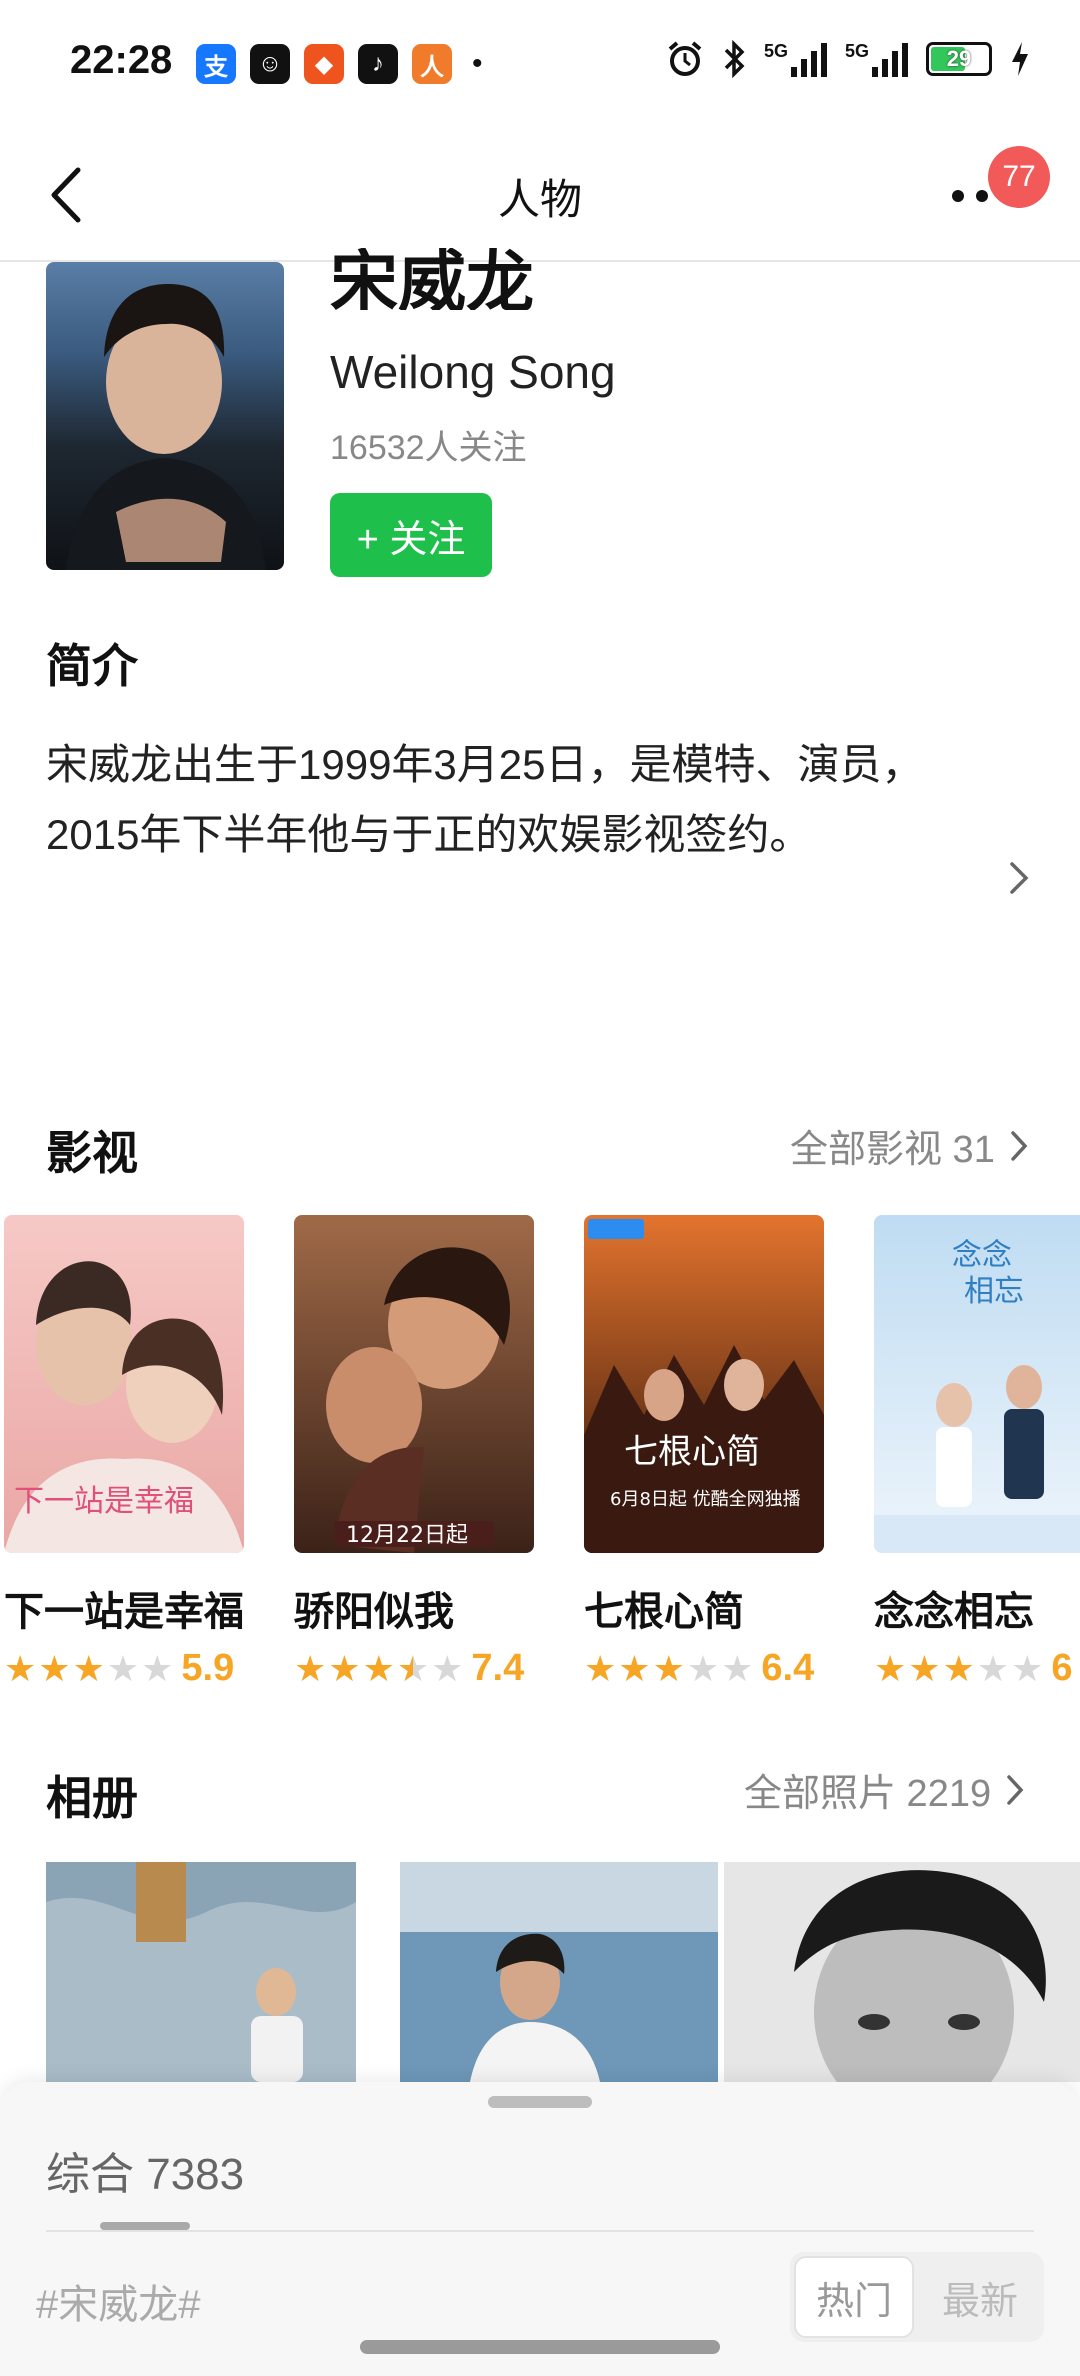 The image size is (1080, 2376). I want to click on page-title: 人物, so click(539, 199).